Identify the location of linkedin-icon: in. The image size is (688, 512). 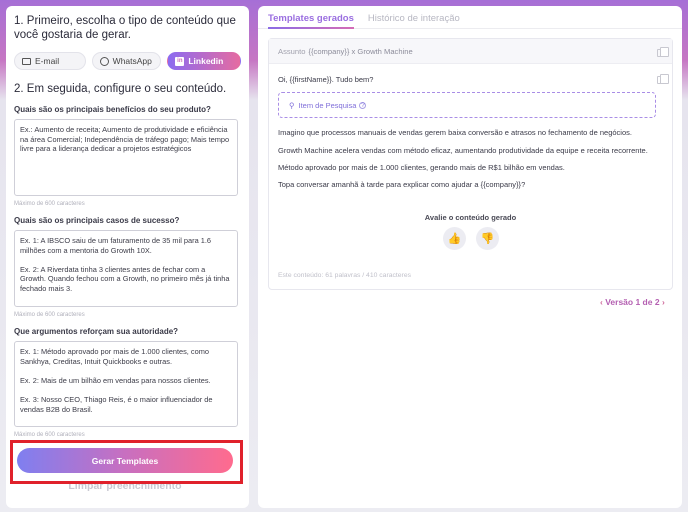
(180, 61).